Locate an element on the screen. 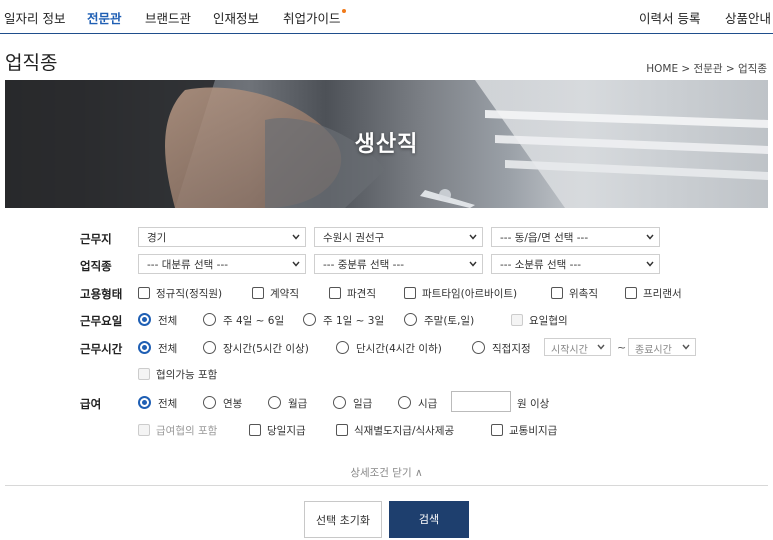 The width and height of the screenshot is (773, 540). employment-option-commission: 위촉직 is located at coordinates (574, 293).